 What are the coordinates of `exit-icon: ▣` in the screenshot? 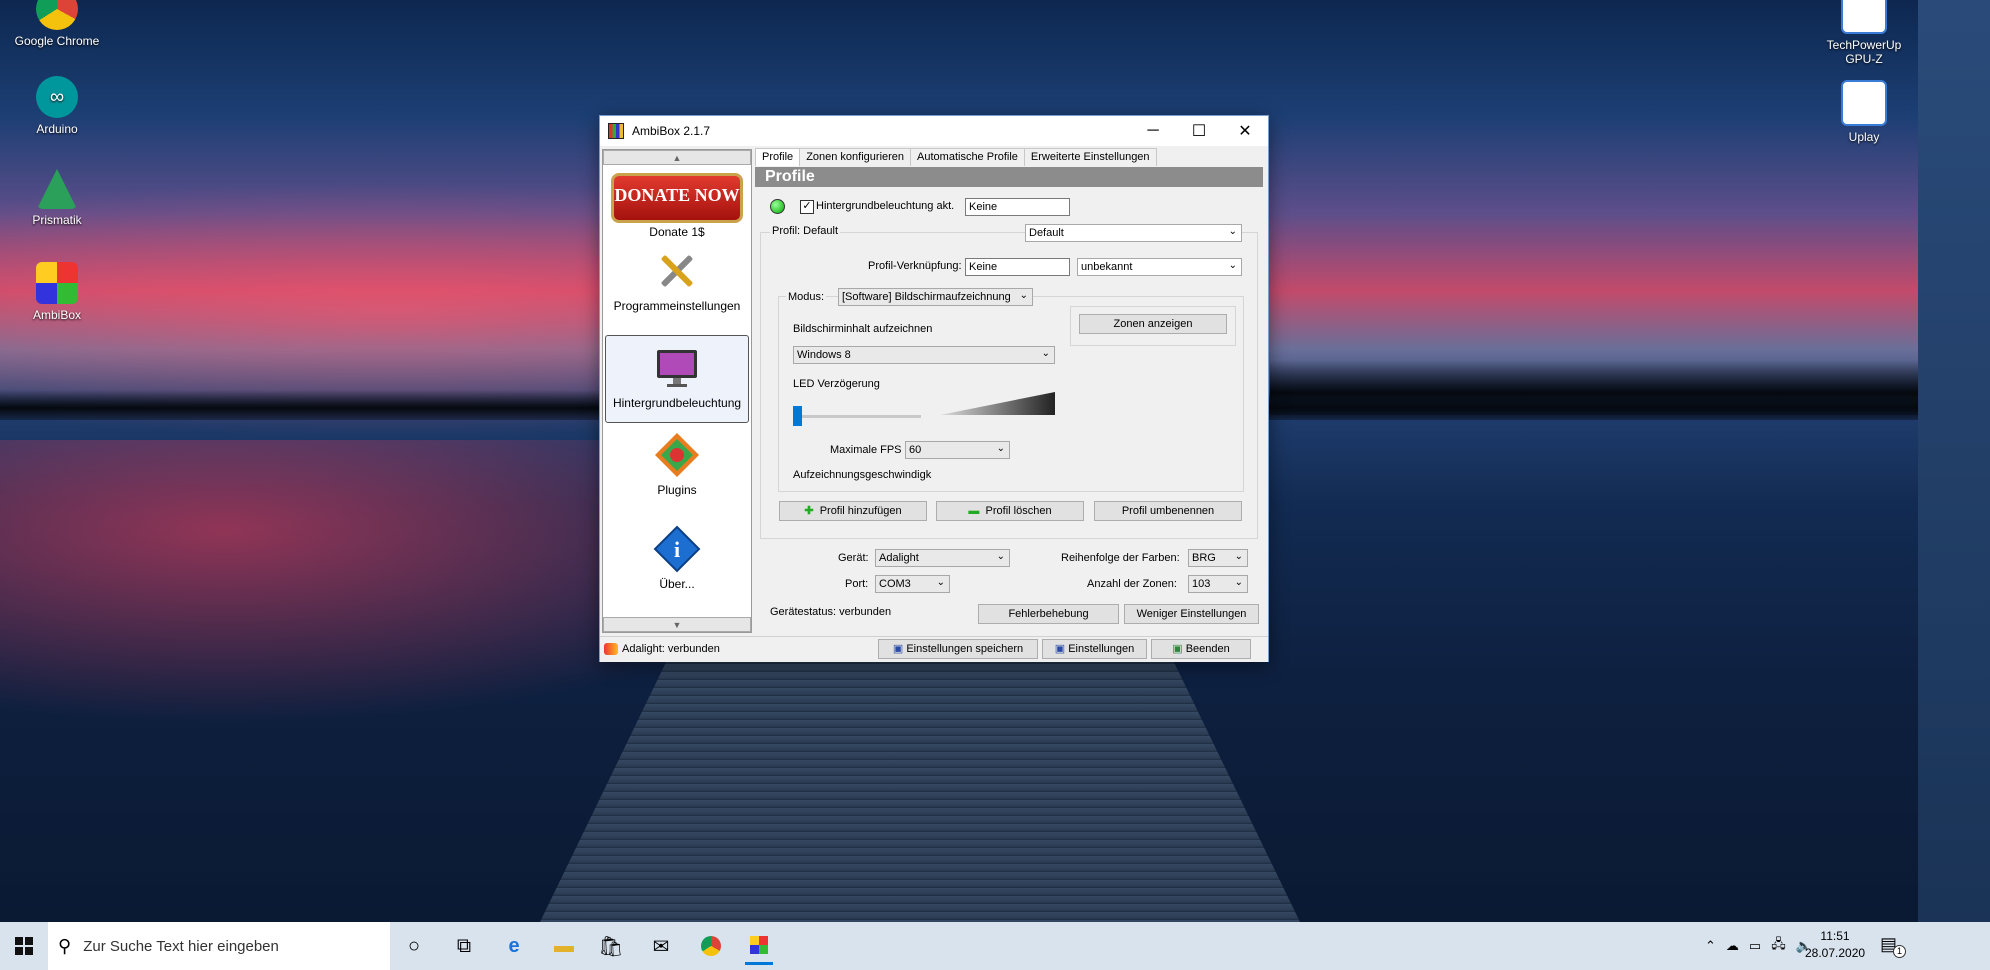 It's located at (1177, 649).